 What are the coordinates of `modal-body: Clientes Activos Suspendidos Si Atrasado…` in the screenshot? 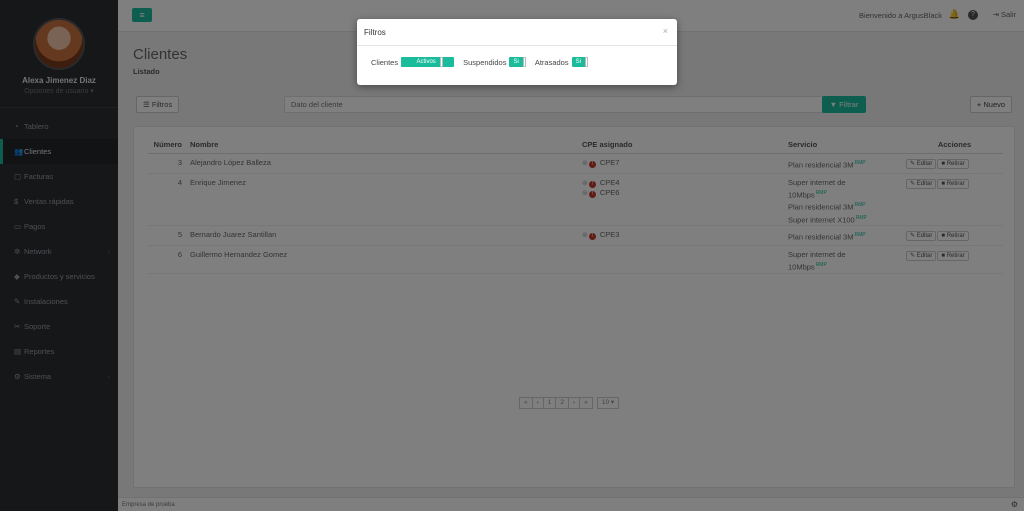 It's located at (517, 56).